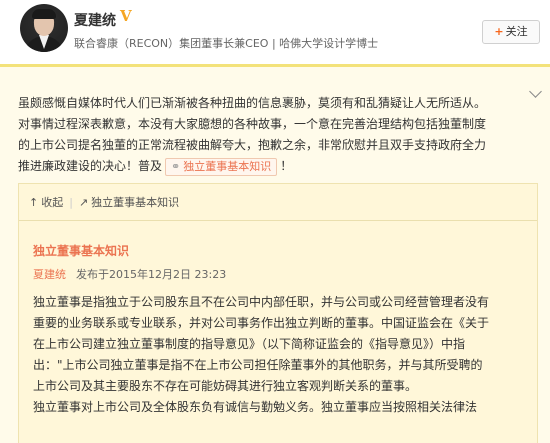 The image size is (550, 443). What do you see at coordinates (226, 43) in the screenshot?
I see `user-bio: 联合睿康（RECON）集团董事长兼CEO | 哈佛大学设计学博士` at bounding box center [226, 43].